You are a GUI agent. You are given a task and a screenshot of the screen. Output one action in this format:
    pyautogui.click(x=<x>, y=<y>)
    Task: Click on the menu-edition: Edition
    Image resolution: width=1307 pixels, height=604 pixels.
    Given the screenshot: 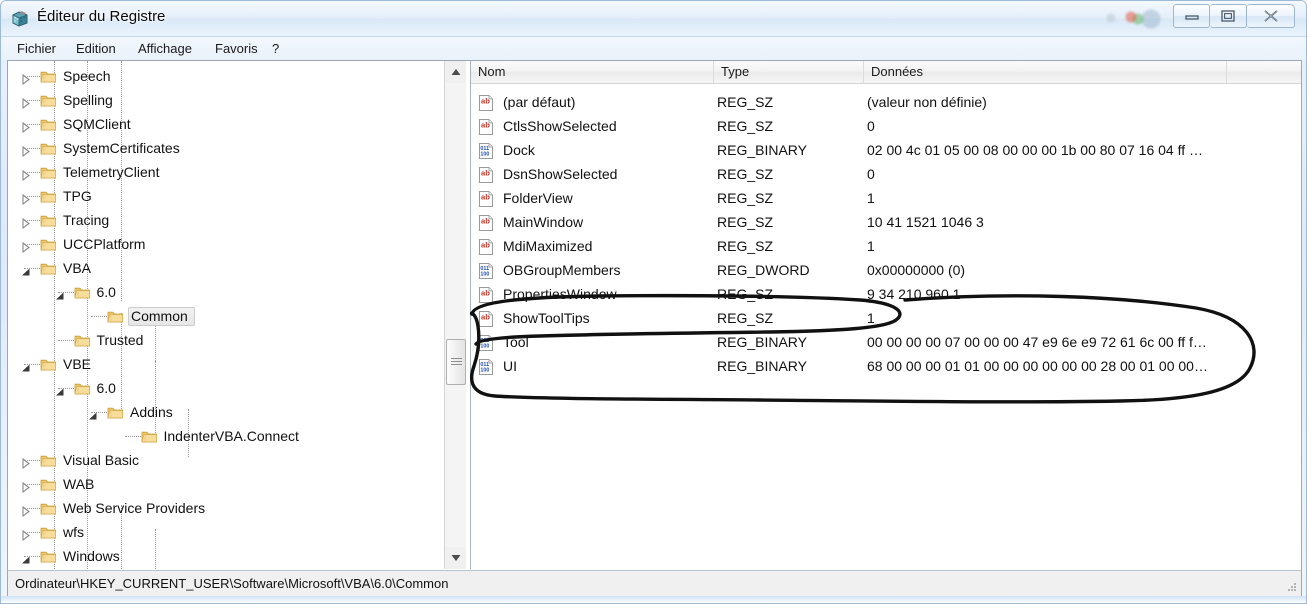 What is the action you would take?
    pyautogui.click(x=96, y=48)
    